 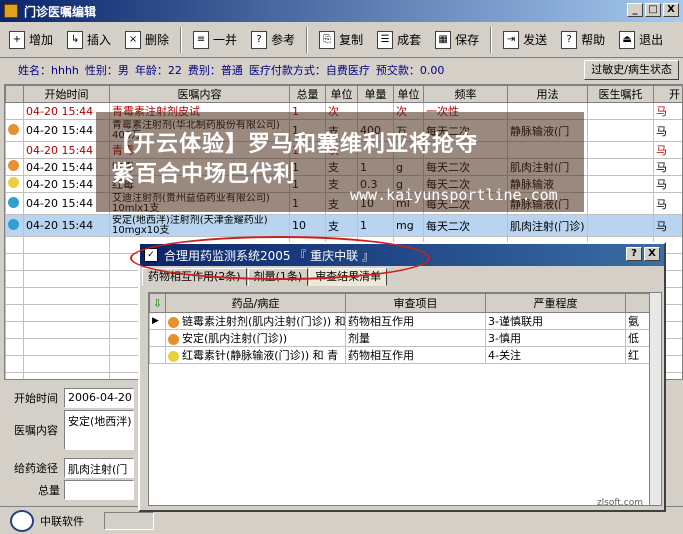 What do you see at coordinates (194, 277) in the screenshot?
I see `tab-0: 药物相互作用(2条)` at bounding box center [194, 277].